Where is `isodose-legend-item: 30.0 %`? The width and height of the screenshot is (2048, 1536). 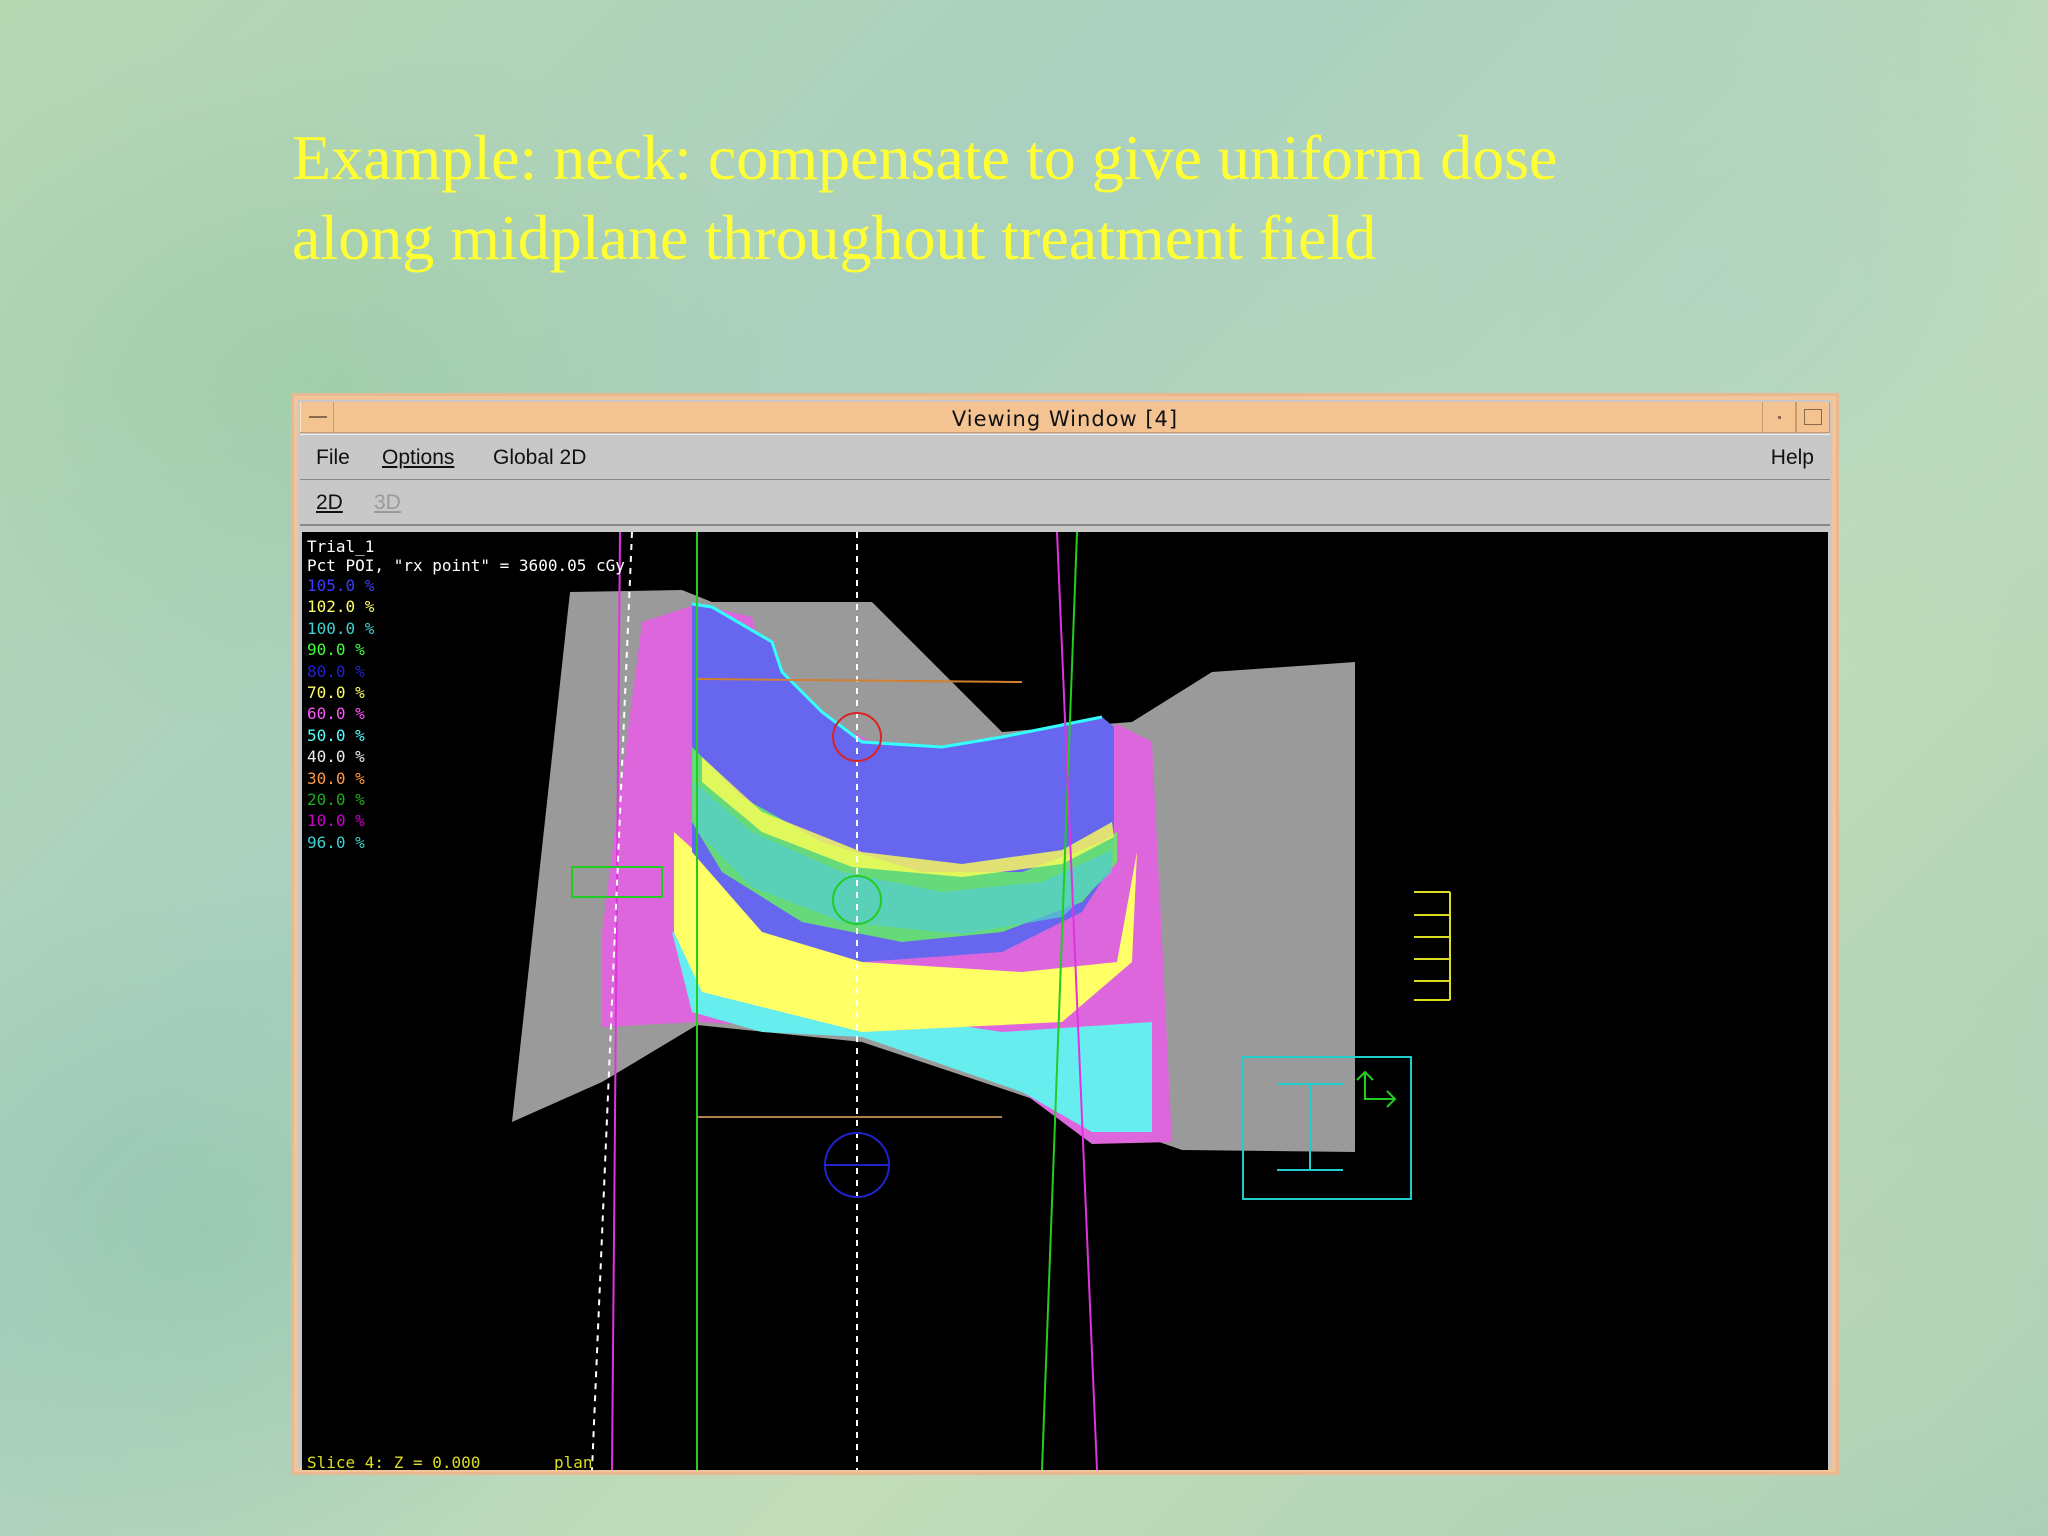
isodose-legend-item: 30.0 % is located at coordinates (336, 778).